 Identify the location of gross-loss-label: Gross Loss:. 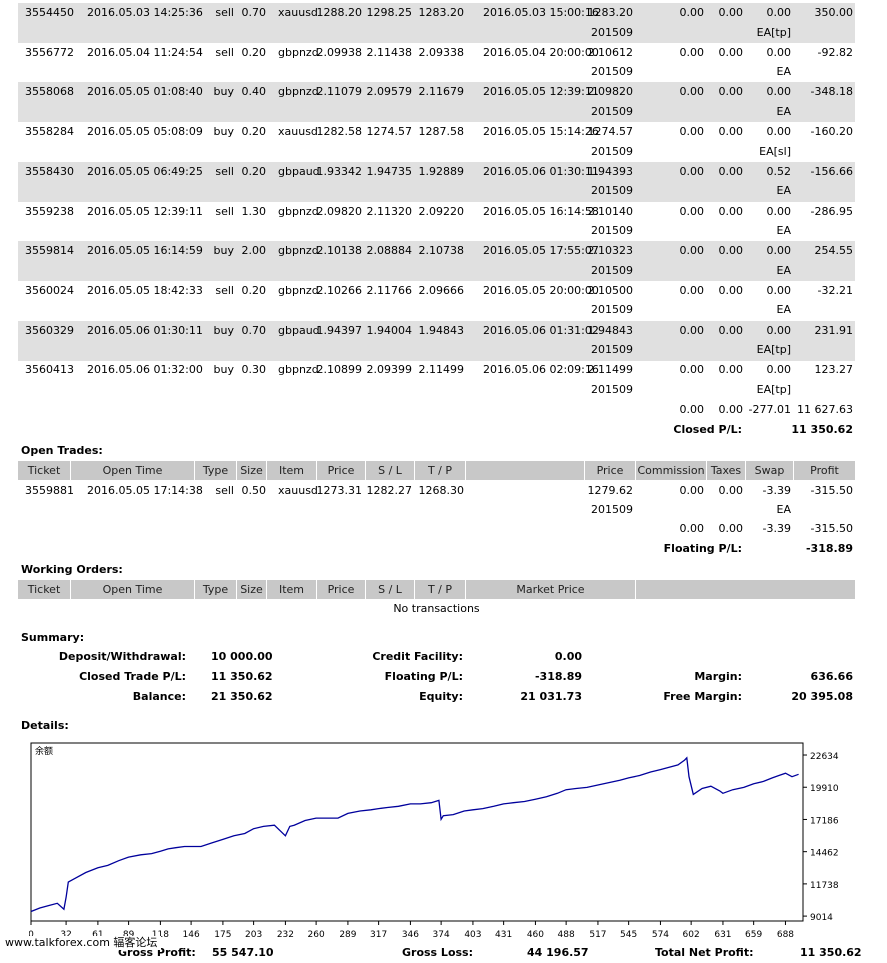
(437, 952).